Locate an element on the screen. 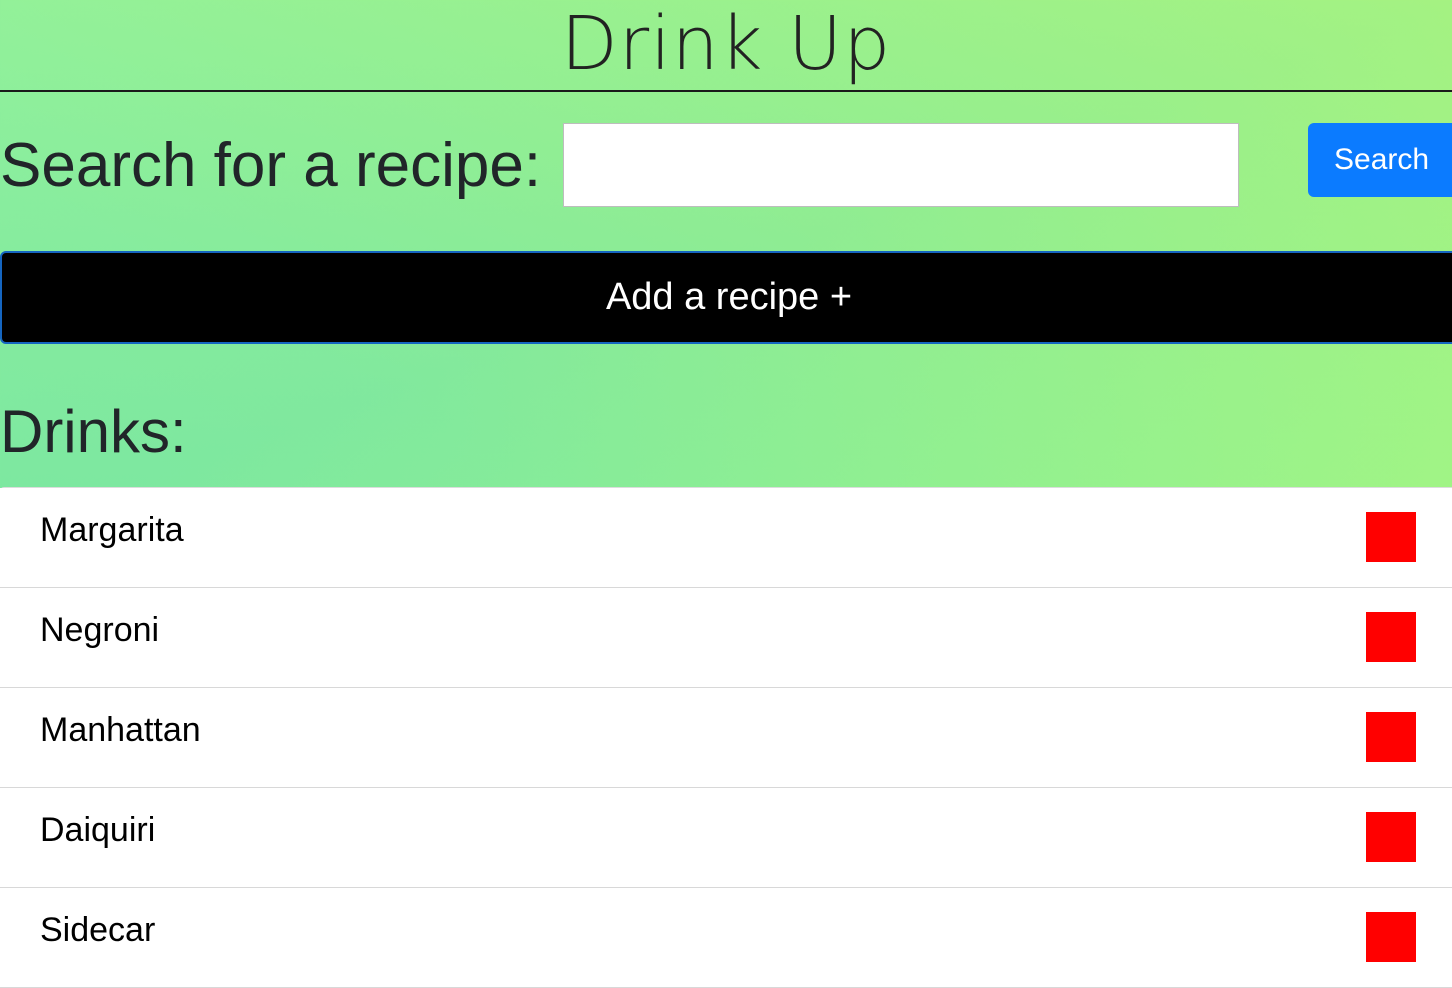  drink-name: Manhattan is located at coordinates (120, 730).